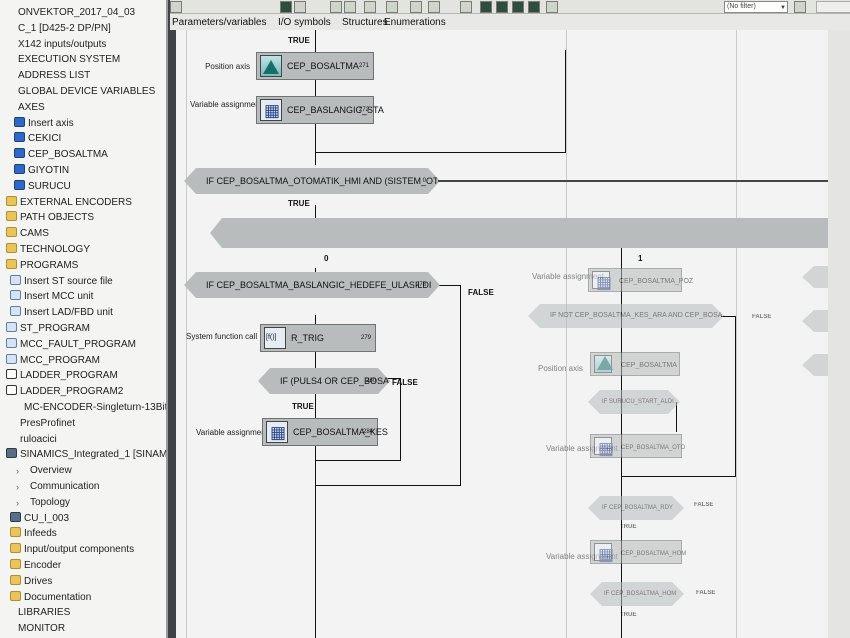 This screenshot has height=638, width=850. Describe the element at coordinates (50, 218) in the screenshot. I see `tree-item: PATH OBJECTS` at that location.